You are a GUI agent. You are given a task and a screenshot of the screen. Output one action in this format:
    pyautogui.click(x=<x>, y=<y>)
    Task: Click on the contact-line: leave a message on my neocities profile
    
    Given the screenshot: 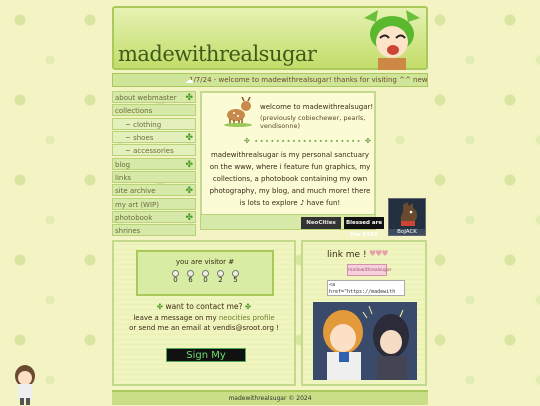 What is the action you would take?
    pyautogui.click(x=204, y=318)
    